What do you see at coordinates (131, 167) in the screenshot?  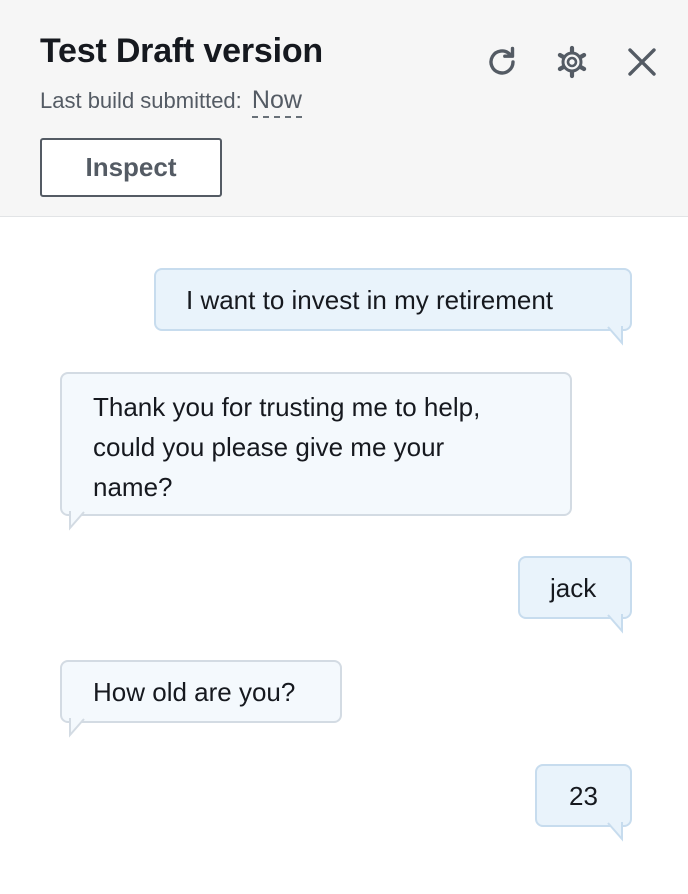 I see `inspect-button: Inspect` at bounding box center [131, 167].